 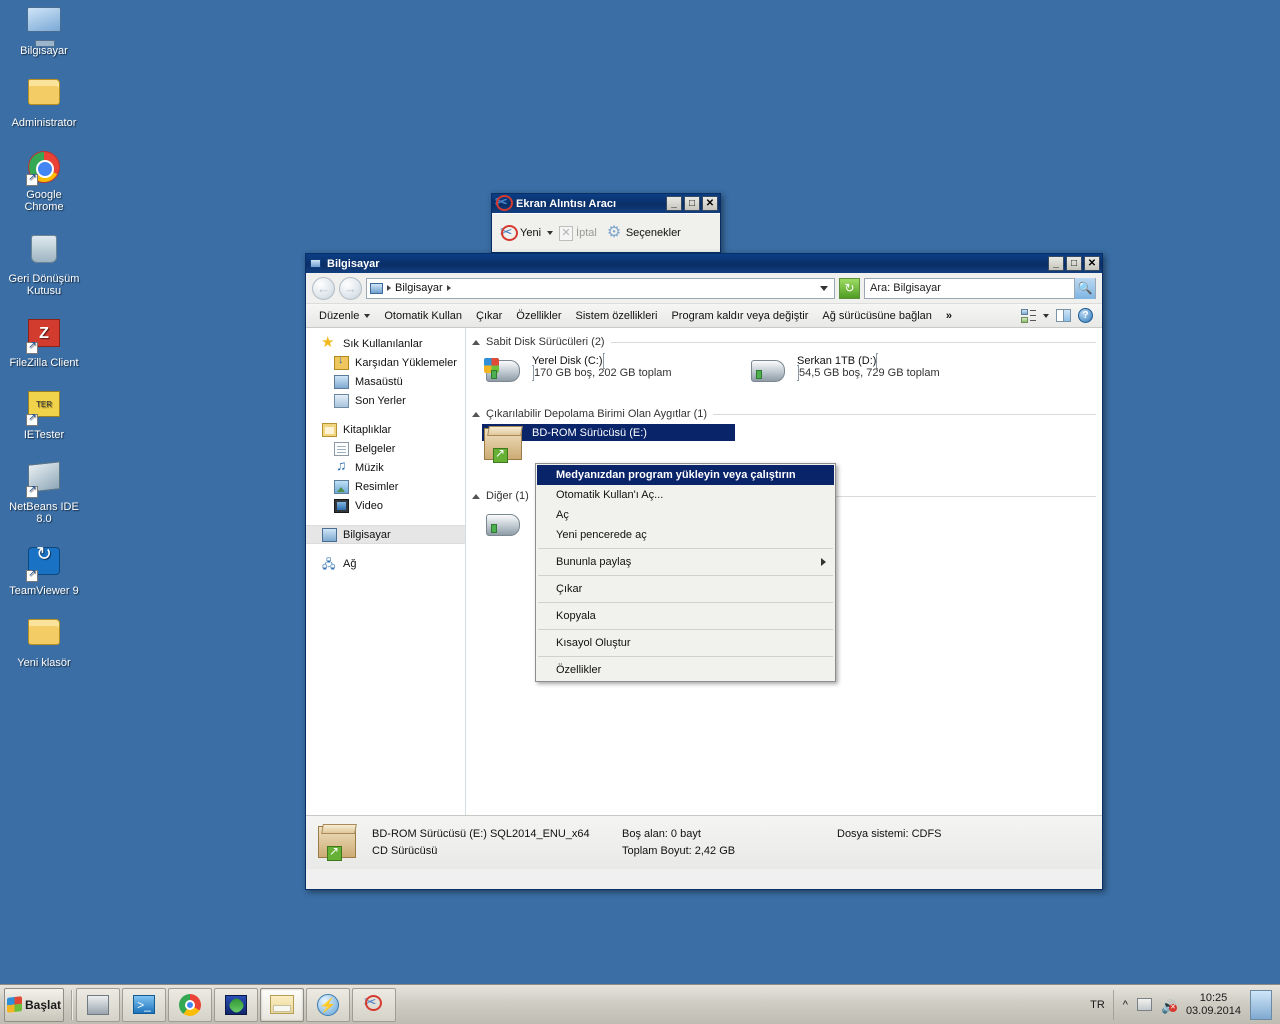 What do you see at coordinates (44, 266) in the screenshot?
I see `desktop-icon-recycle-bin: Geri Dönüşüm Kutusu` at bounding box center [44, 266].